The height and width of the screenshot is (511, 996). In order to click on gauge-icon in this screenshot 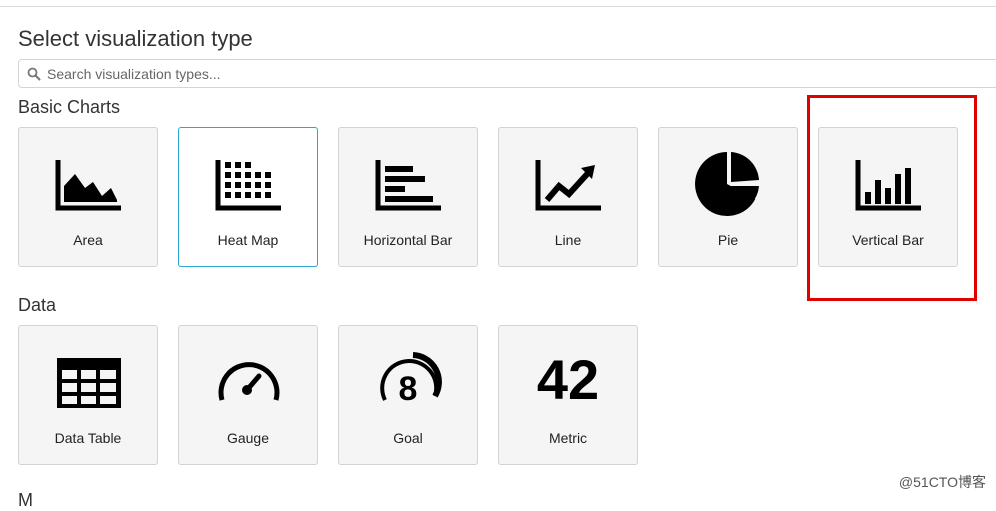, I will do `click(249, 381)`.